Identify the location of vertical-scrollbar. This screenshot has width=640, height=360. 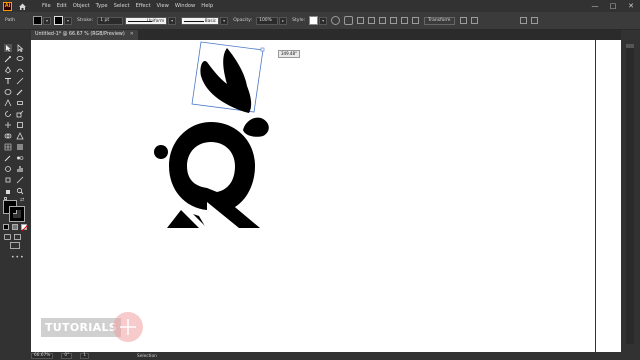
(630, 191).